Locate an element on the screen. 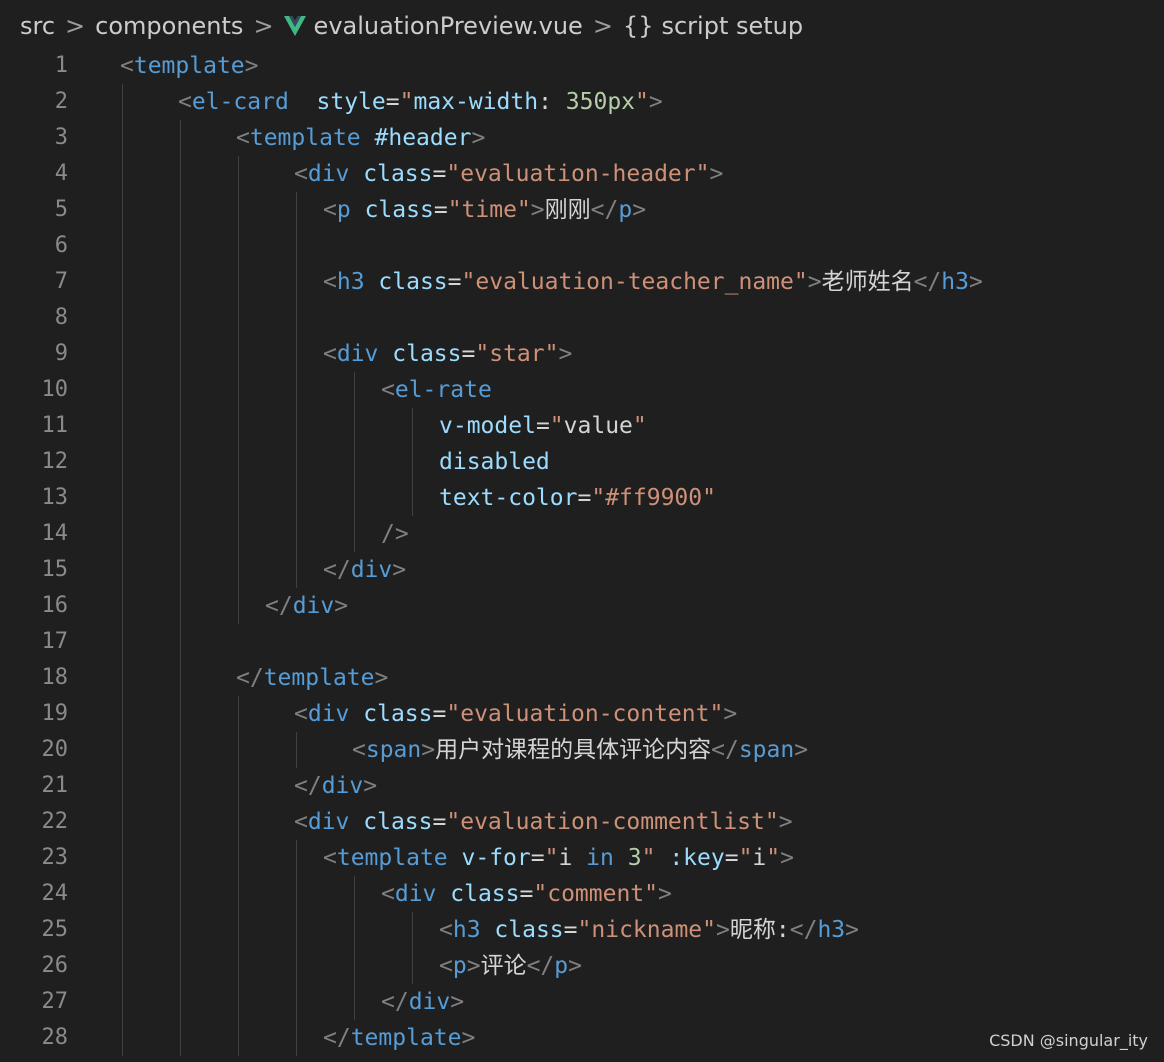 The image size is (1164, 1062). code-line: 6 is located at coordinates (582, 246).